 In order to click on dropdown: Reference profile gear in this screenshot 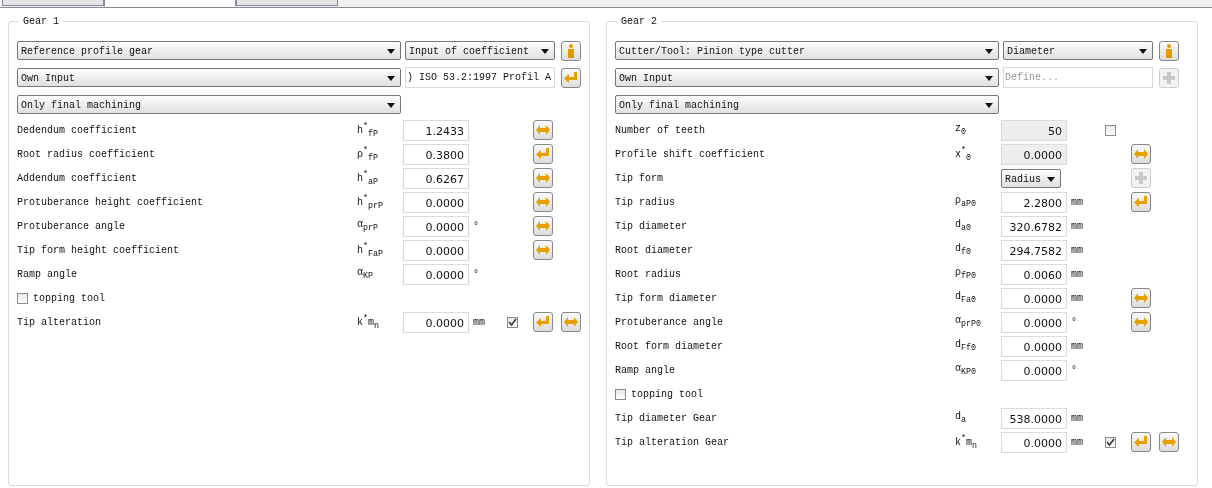, I will do `click(209, 50)`.